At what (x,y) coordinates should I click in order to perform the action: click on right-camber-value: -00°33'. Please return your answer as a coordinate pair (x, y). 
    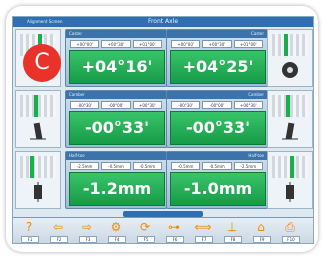
    Looking at the image, I should click on (218, 128).